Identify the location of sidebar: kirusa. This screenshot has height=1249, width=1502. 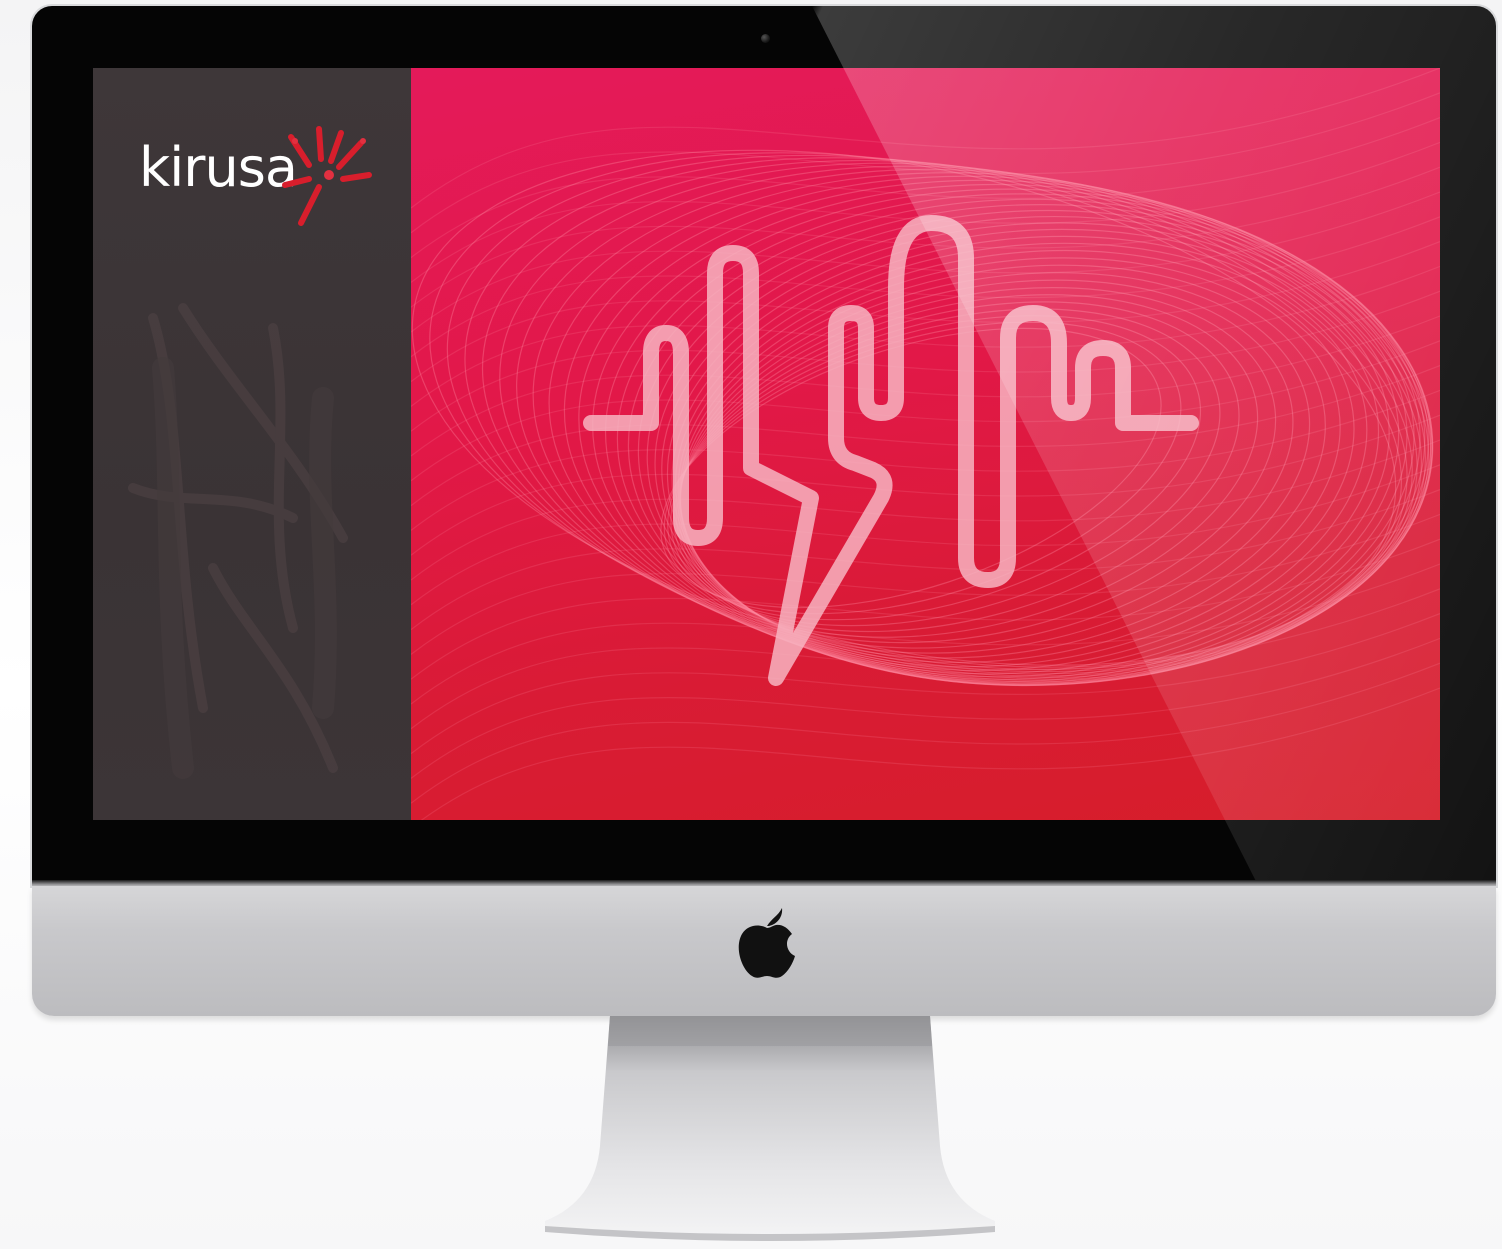
(252, 444).